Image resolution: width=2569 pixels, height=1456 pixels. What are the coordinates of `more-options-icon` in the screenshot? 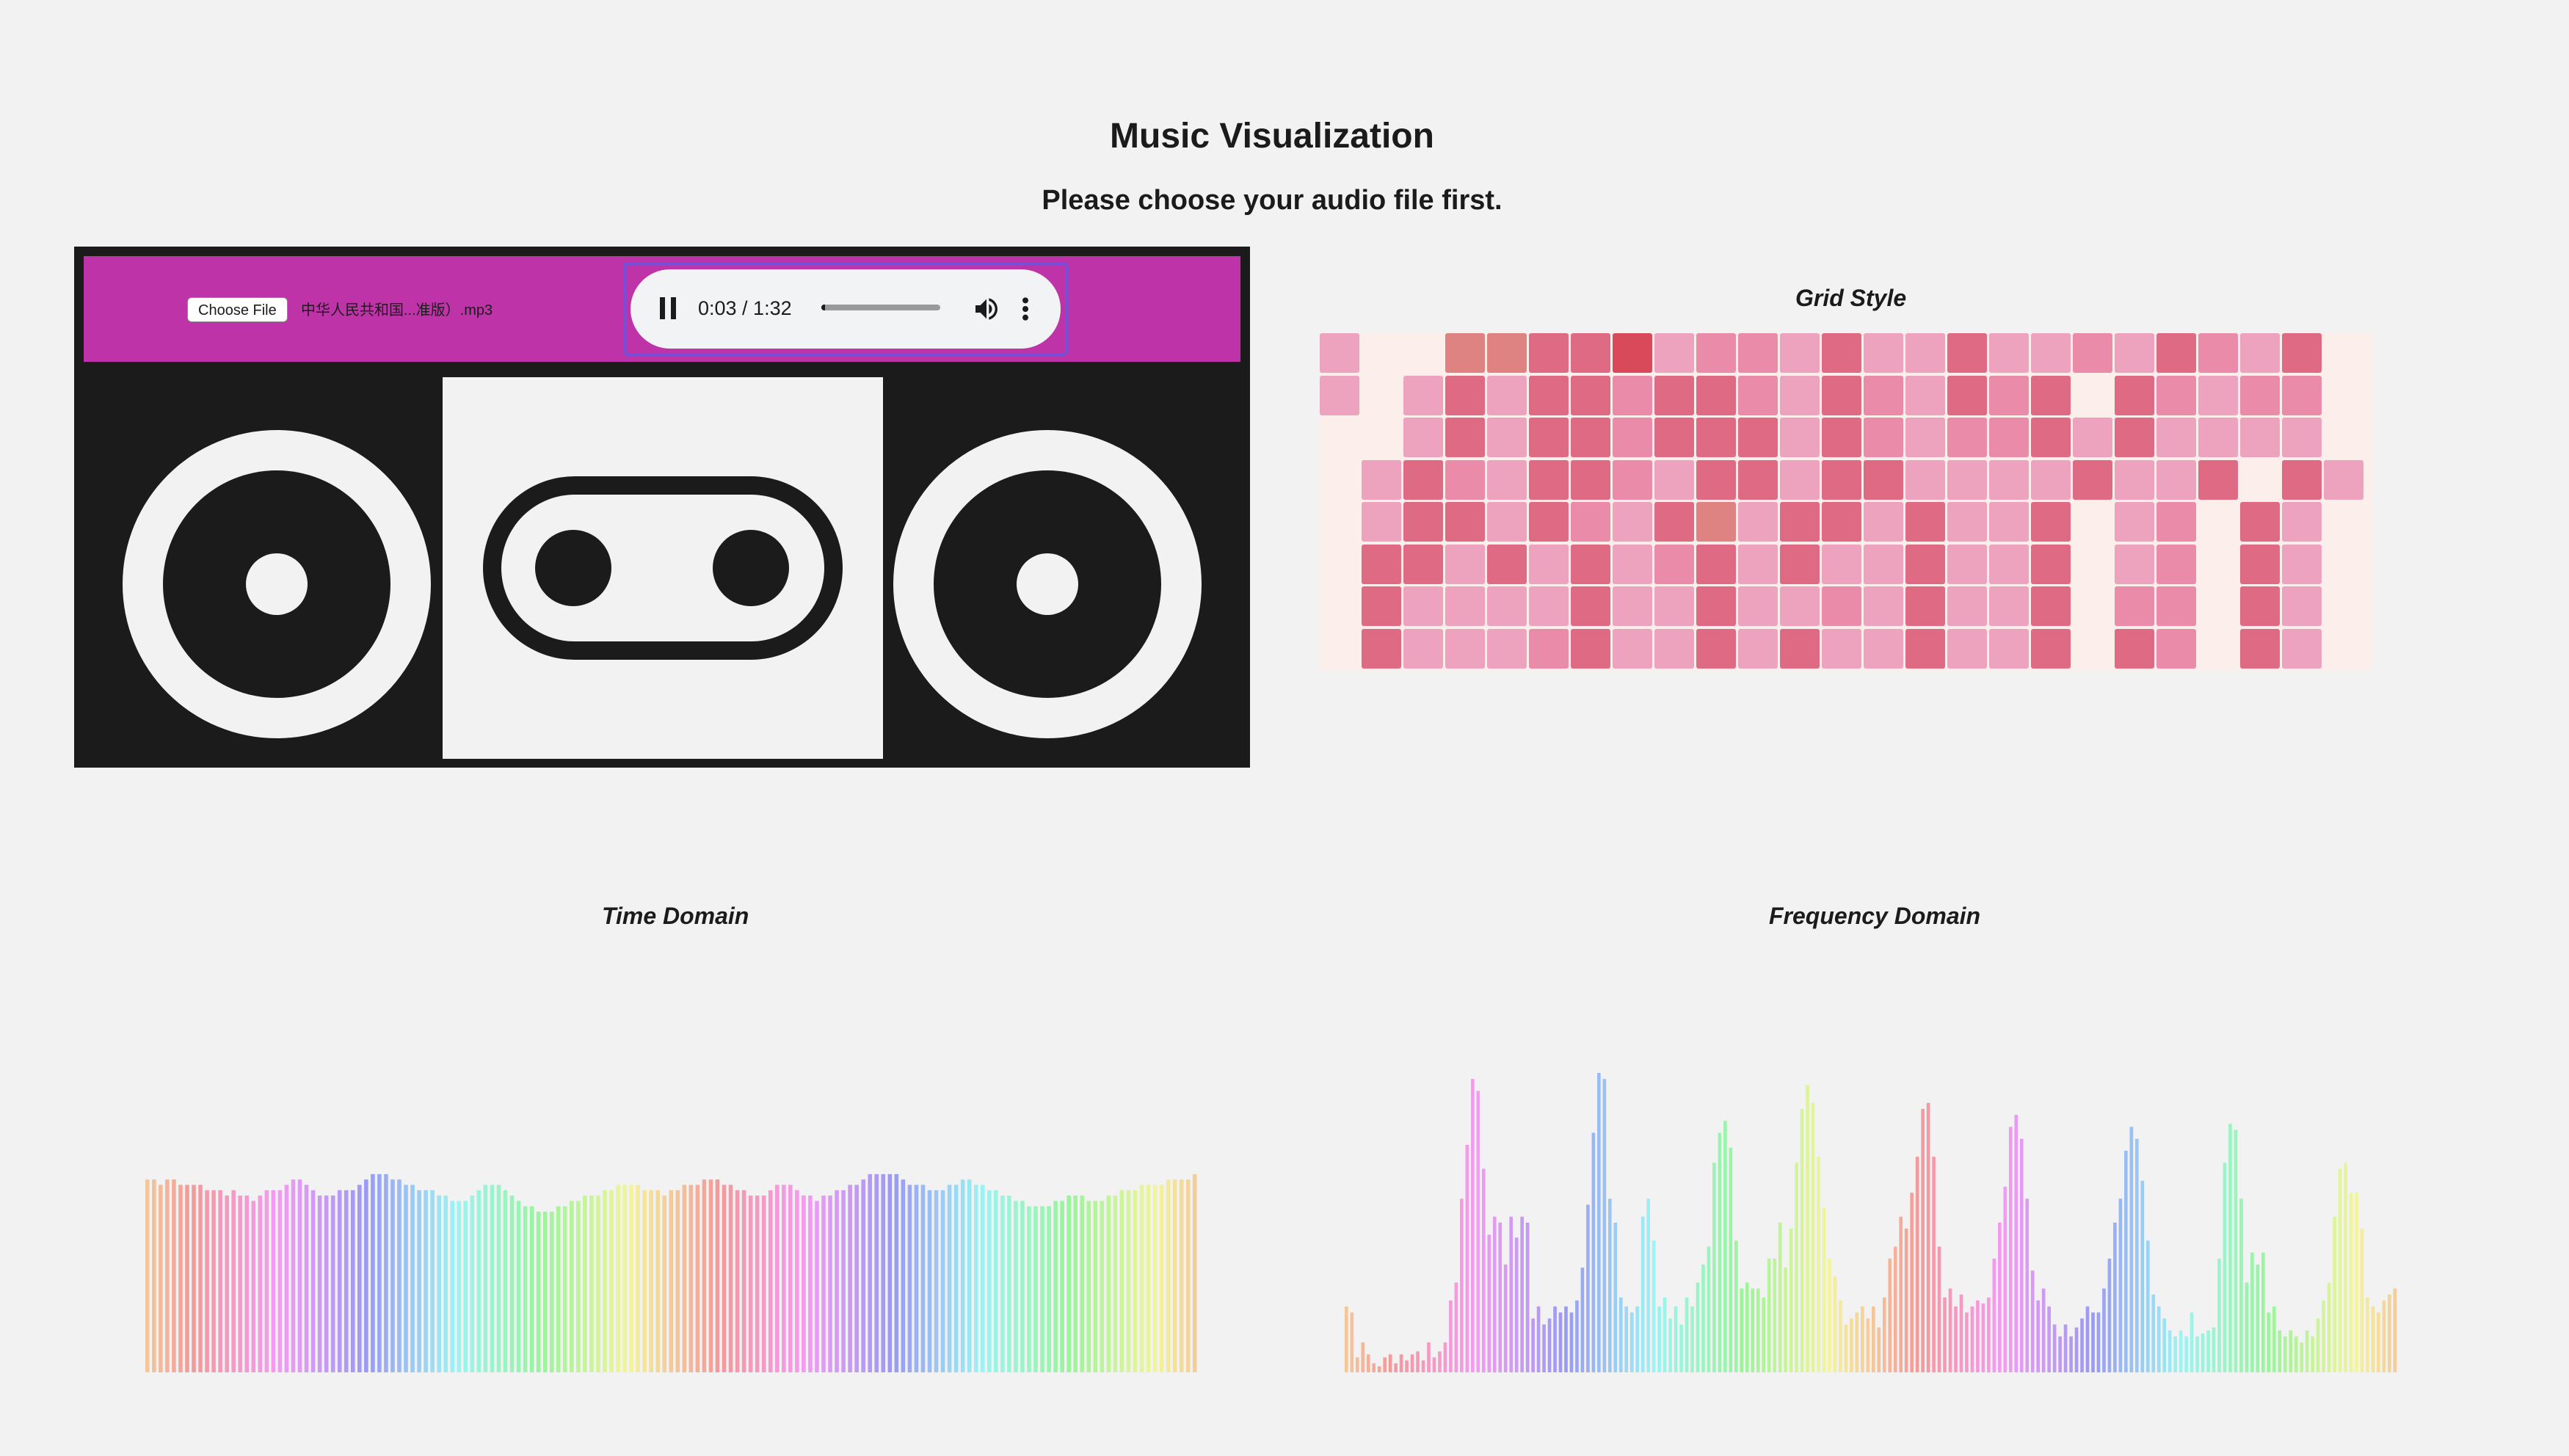 It's located at (1025, 309).